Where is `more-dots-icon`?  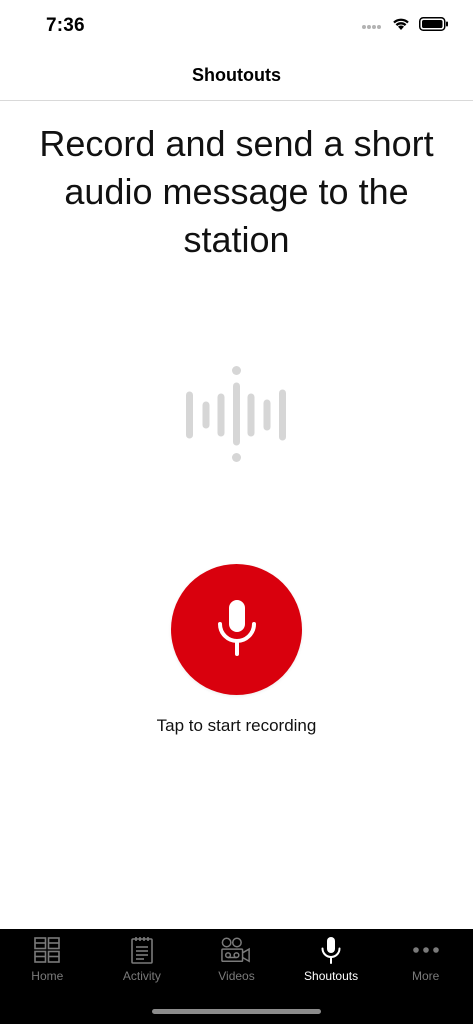 more-dots-icon is located at coordinates (426, 950).